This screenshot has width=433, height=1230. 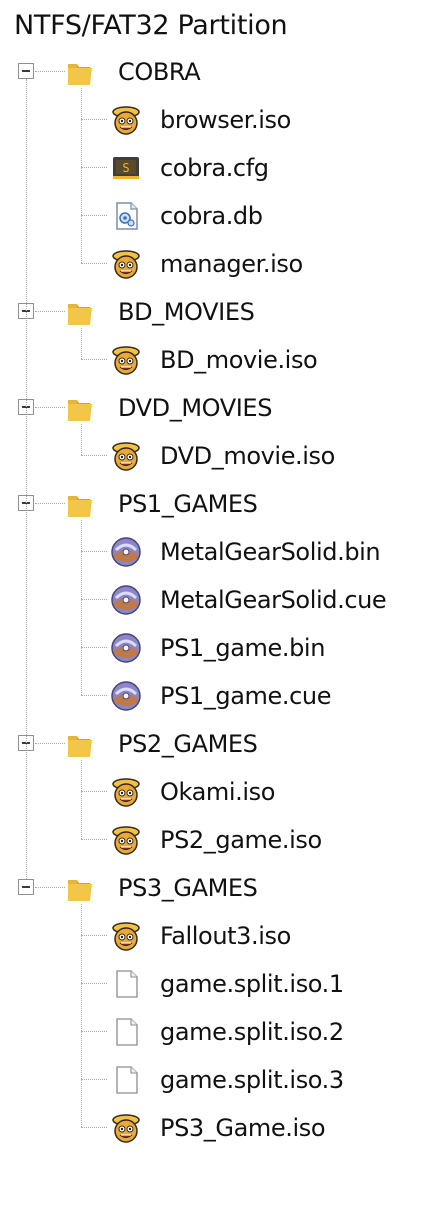 I want to click on file-label: cobra.db, so click(x=211, y=216).